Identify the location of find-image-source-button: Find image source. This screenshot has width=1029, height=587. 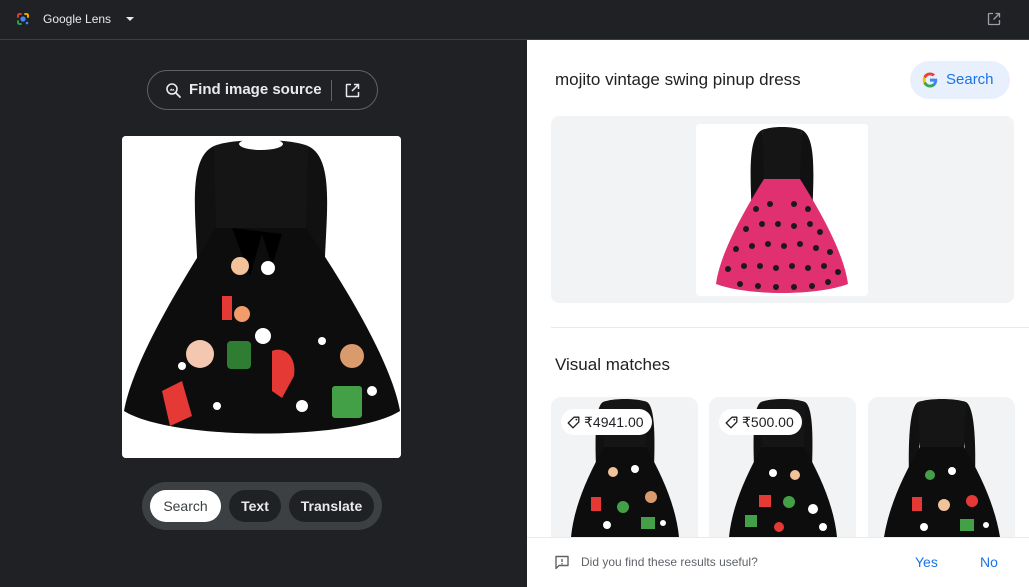
(262, 90).